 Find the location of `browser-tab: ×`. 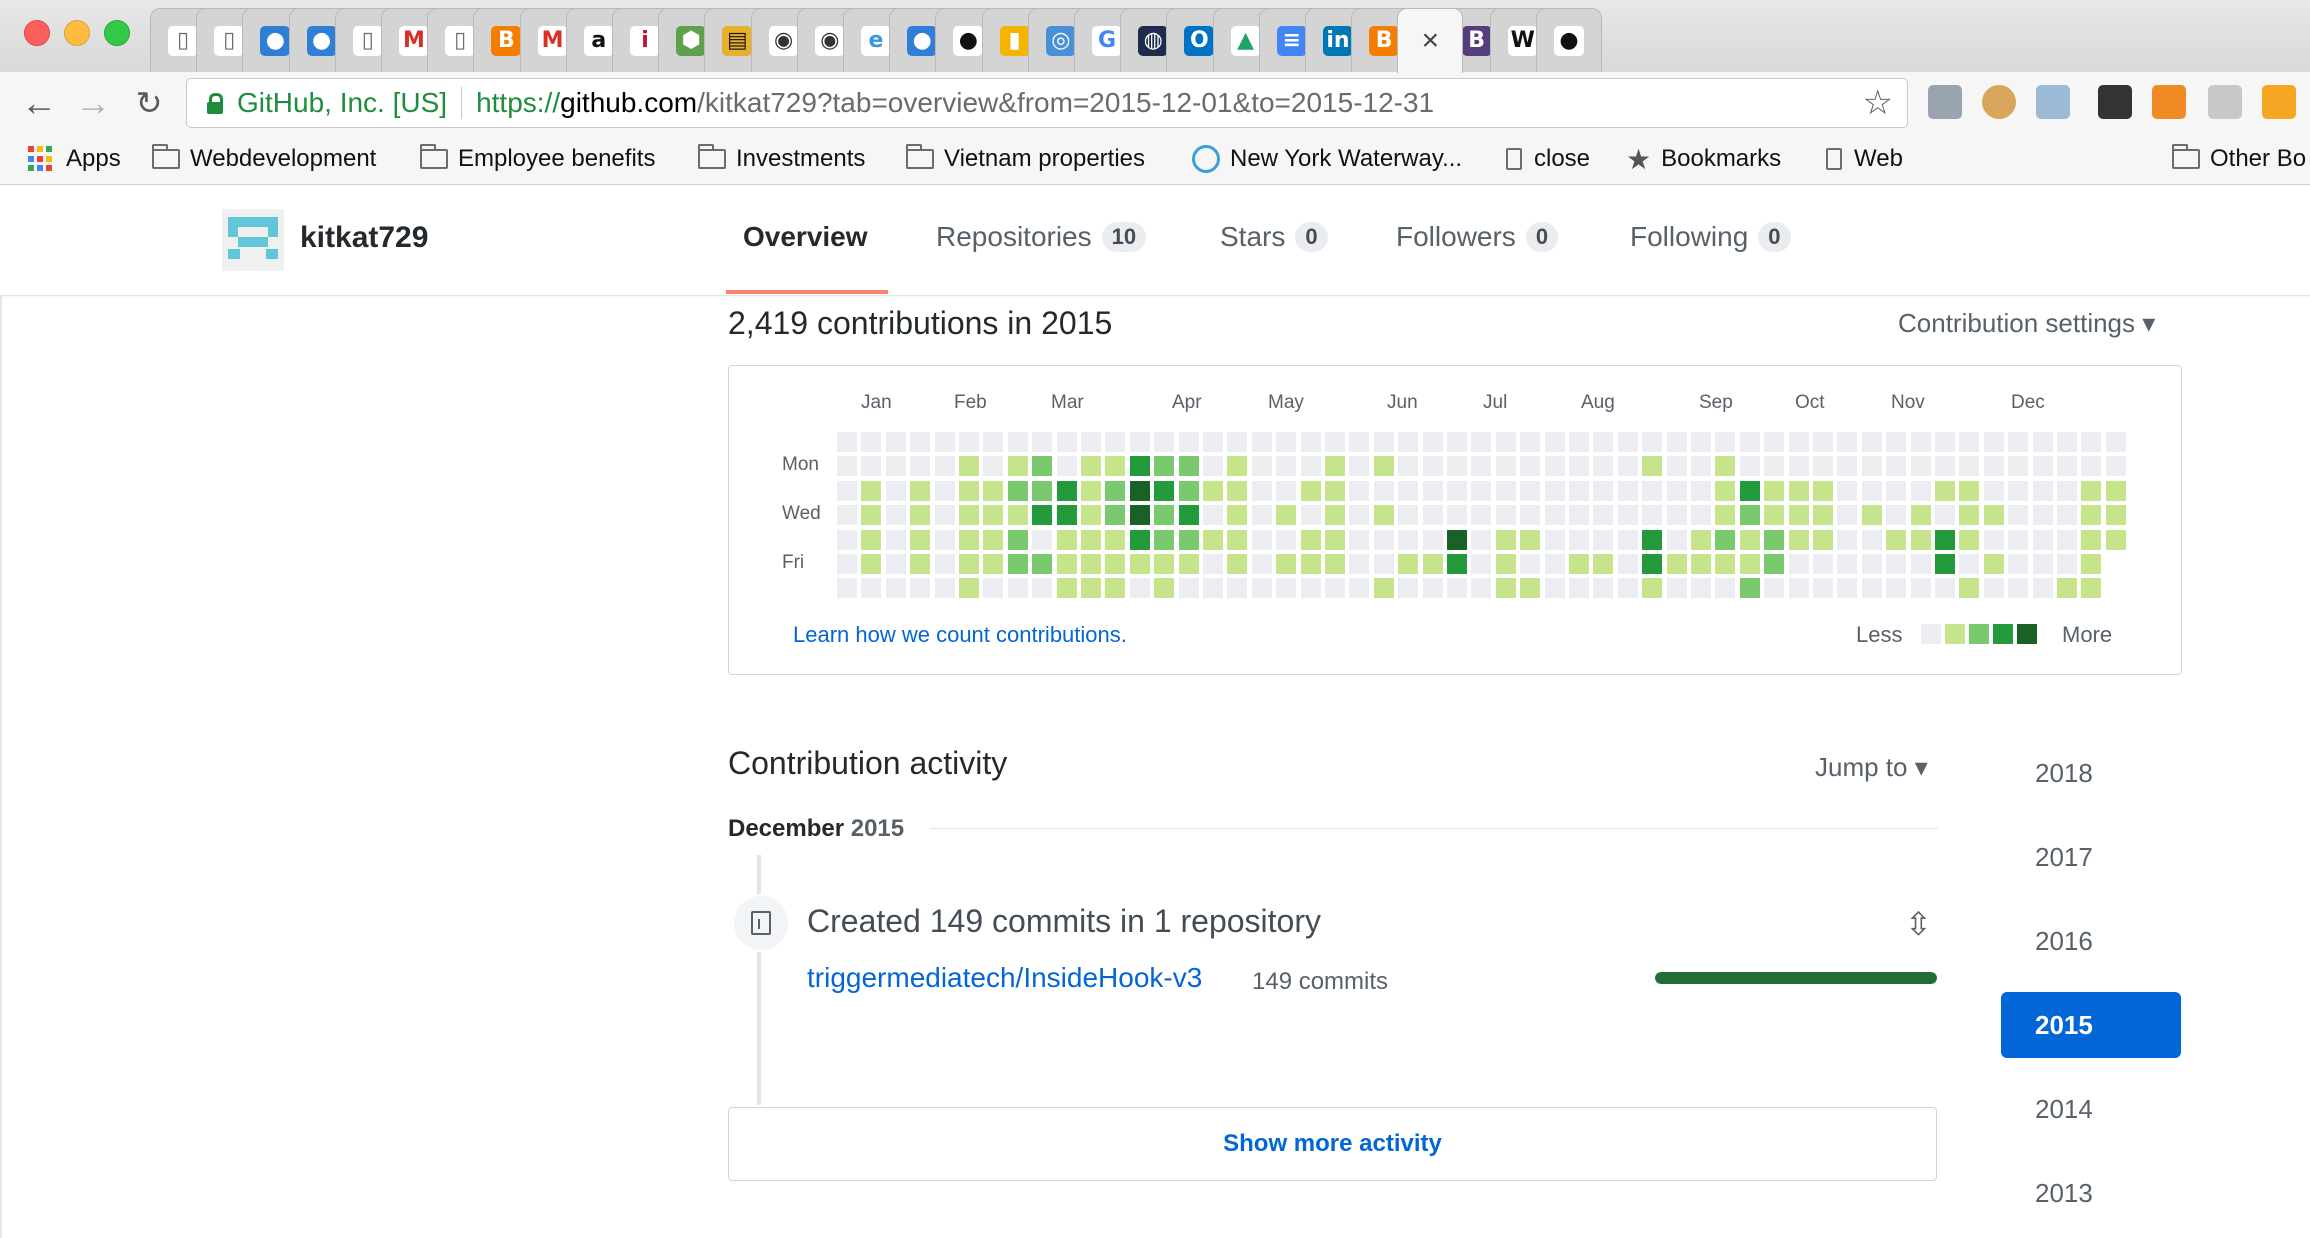

browser-tab: × is located at coordinates (1430, 40).